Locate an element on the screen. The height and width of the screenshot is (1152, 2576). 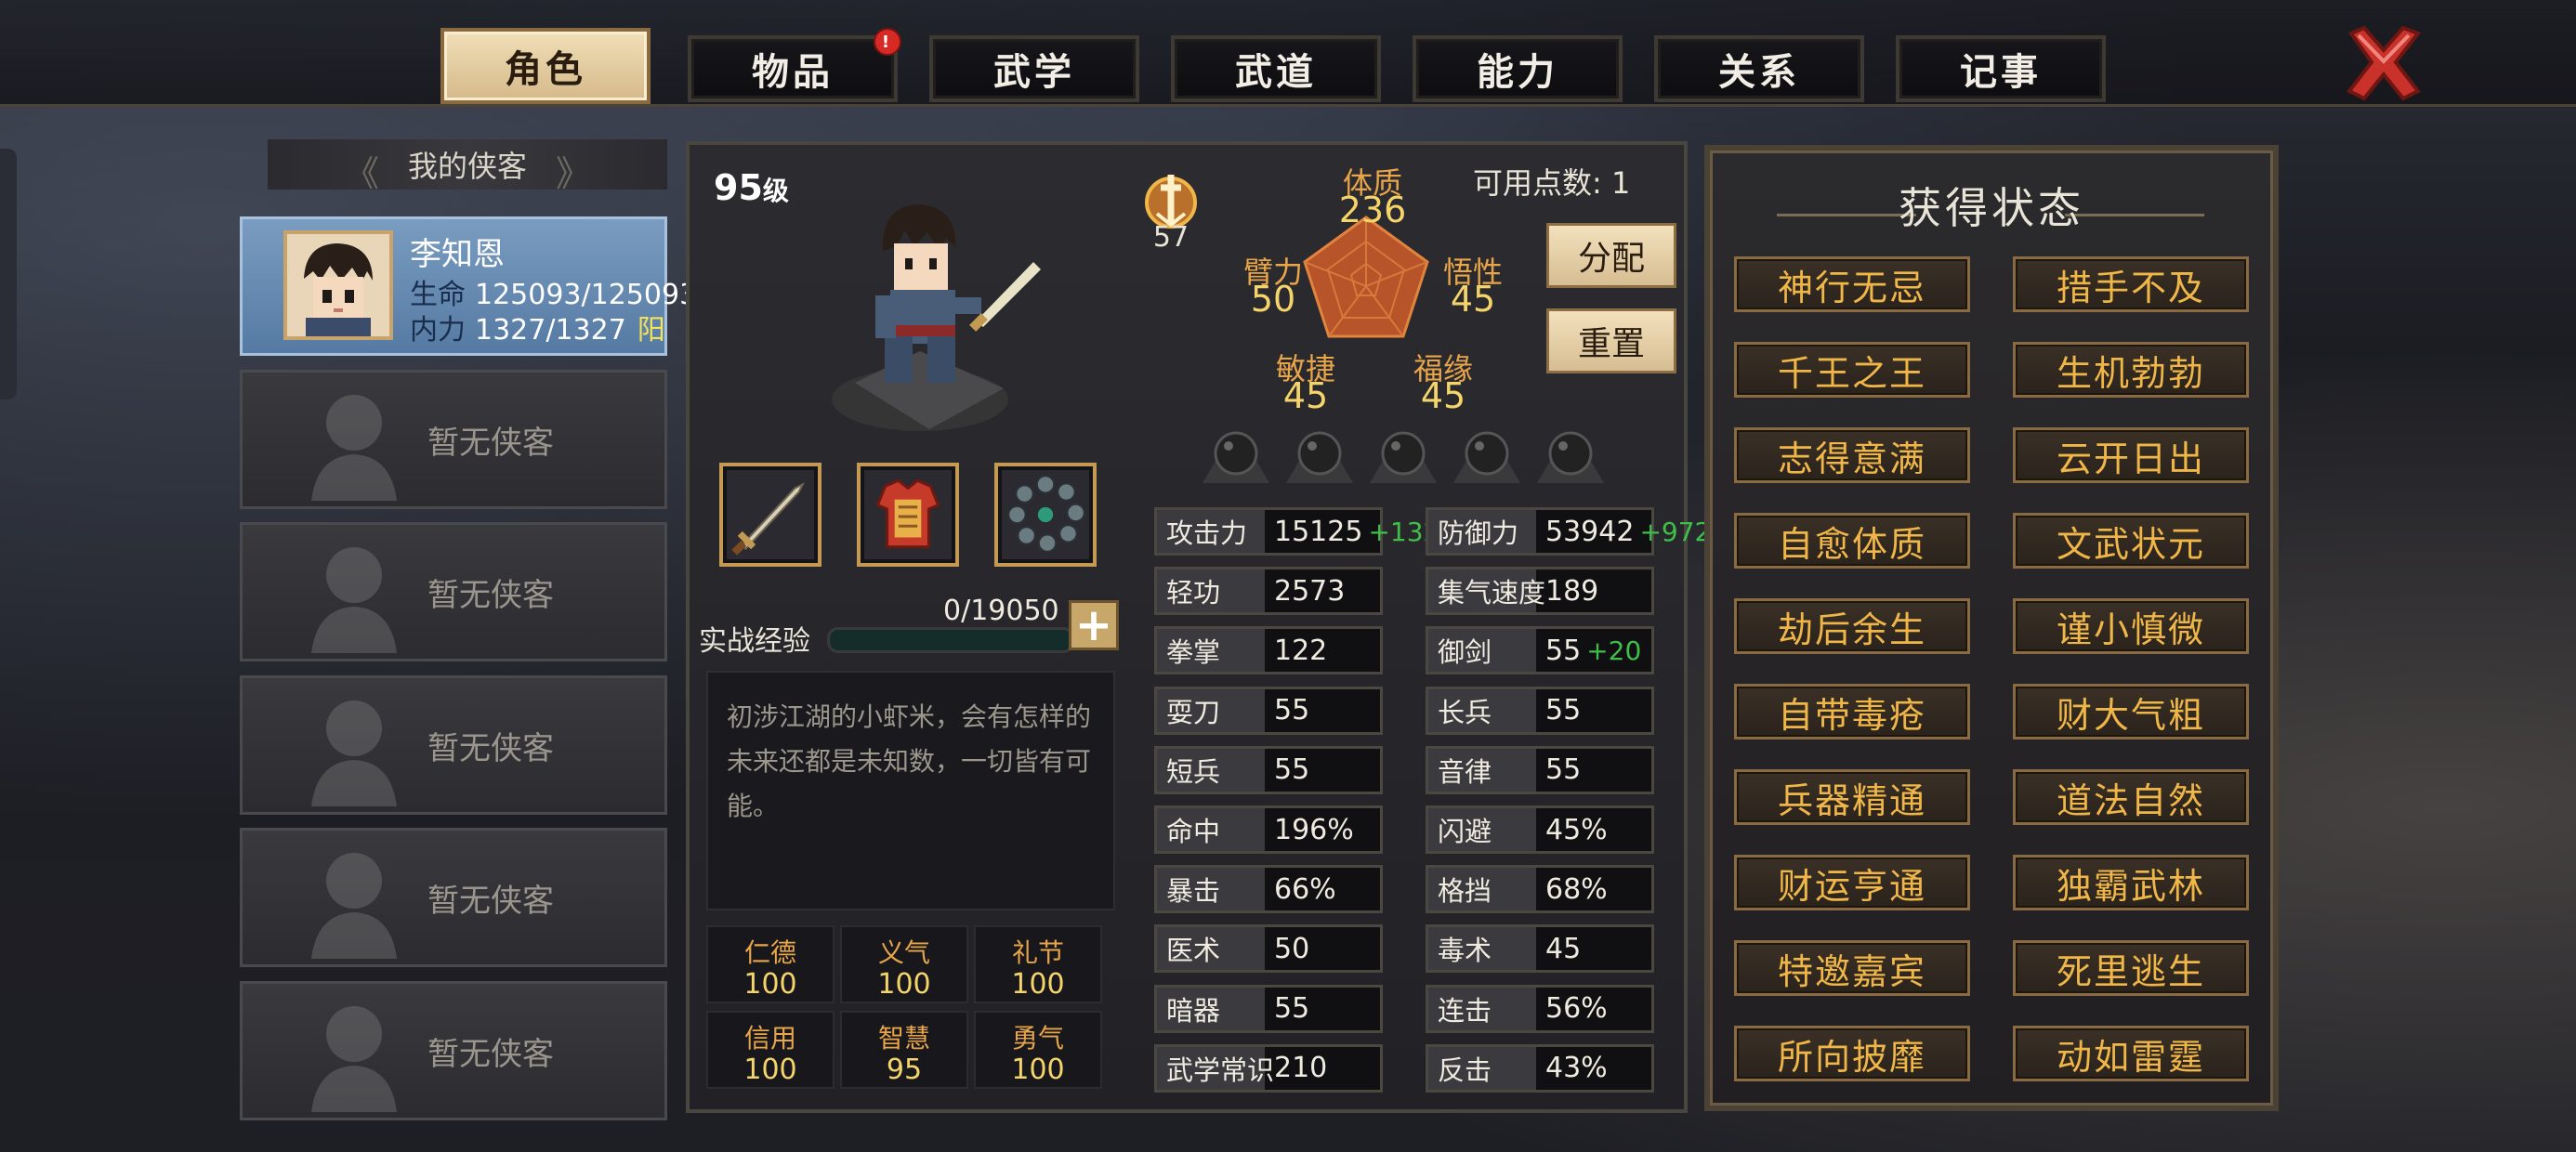
status-buff: 死里逃生 is located at coordinates (2131, 968).